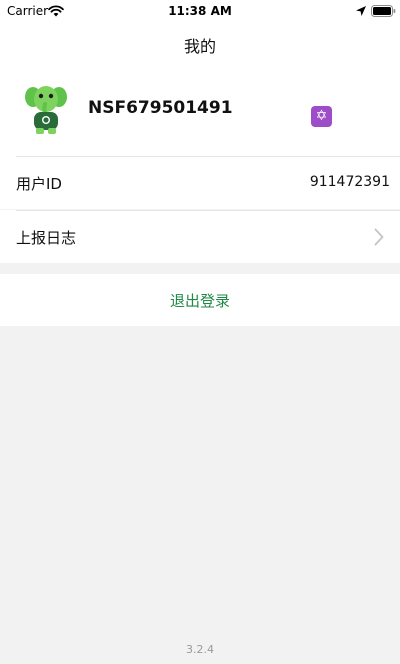 This screenshot has height=664, width=400. I want to click on battery-icon, so click(383, 11).